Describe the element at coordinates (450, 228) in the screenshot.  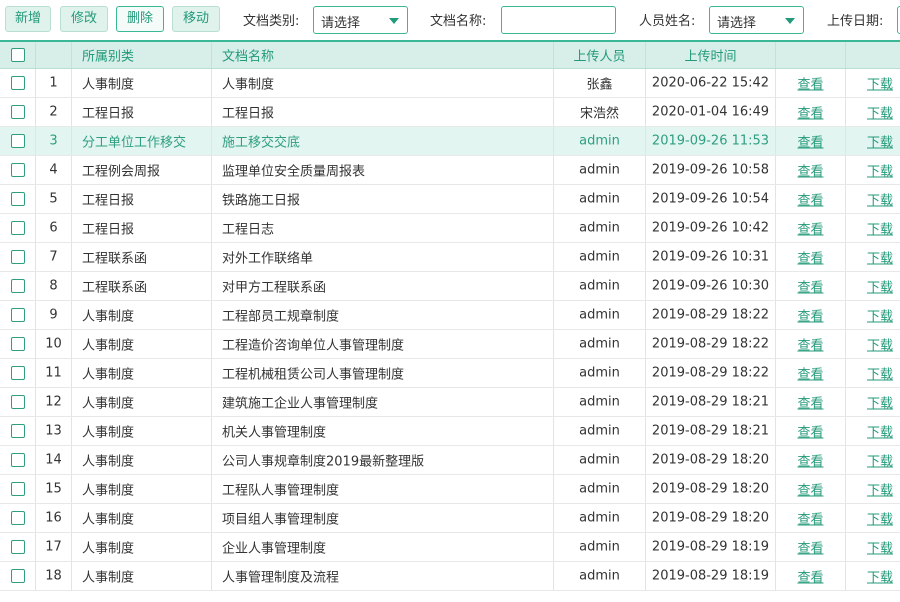
I see `table-row: 6 工程日报 工程日志 admin 2019-09-26 10:42 查看 下载` at that location.